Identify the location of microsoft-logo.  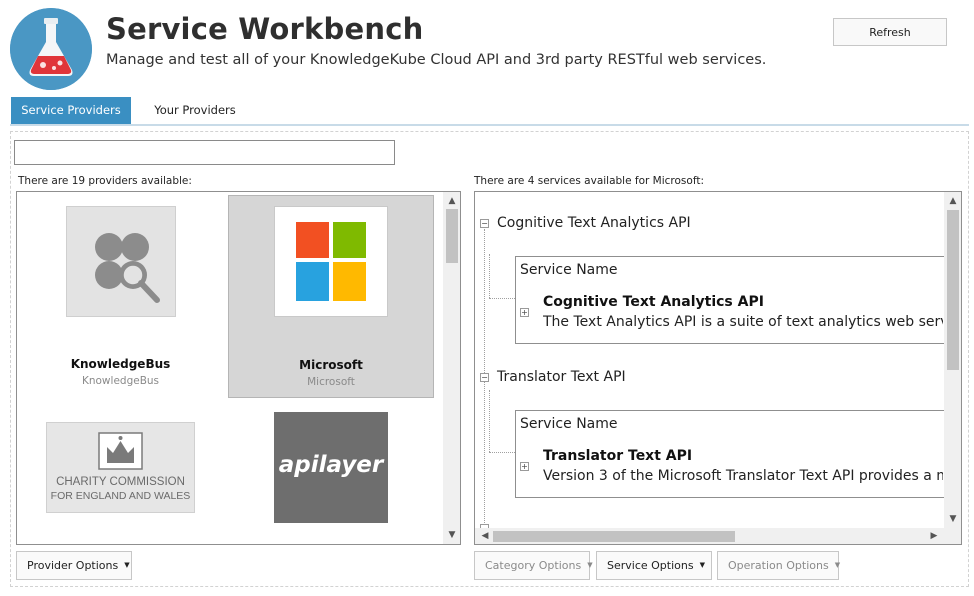
(331, 261).